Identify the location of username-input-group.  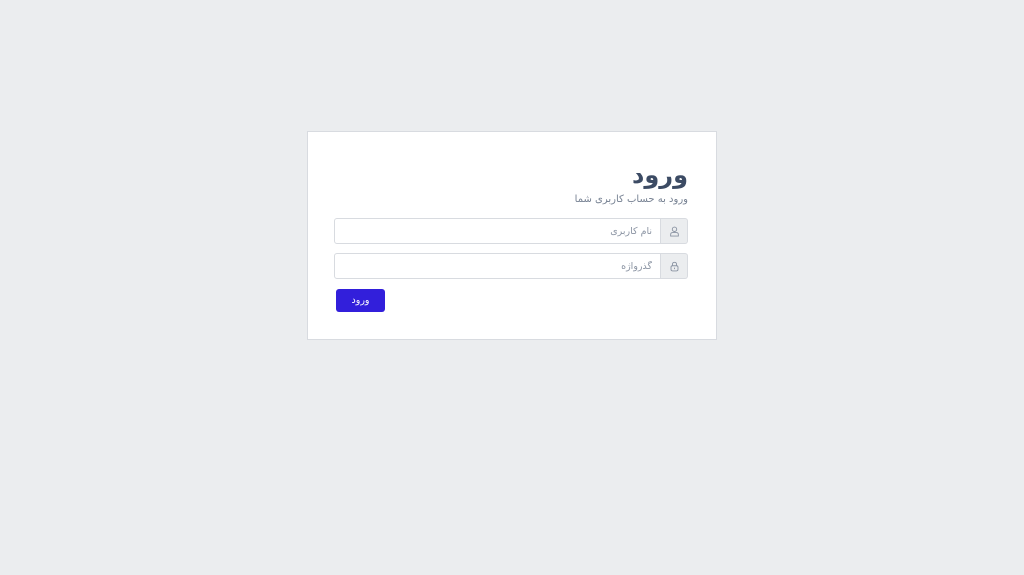
(511, 231).